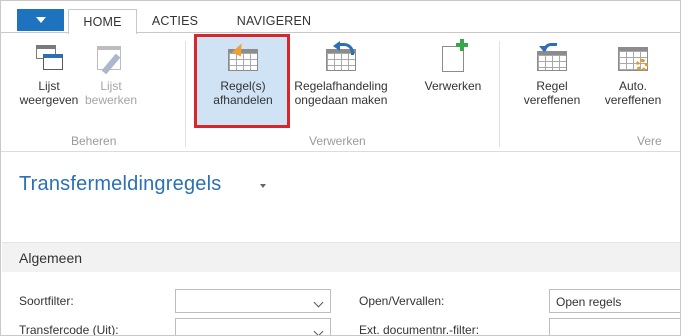  I want to click on regelafhandeling-label-2: ongedaan maken, so click(341, 100).